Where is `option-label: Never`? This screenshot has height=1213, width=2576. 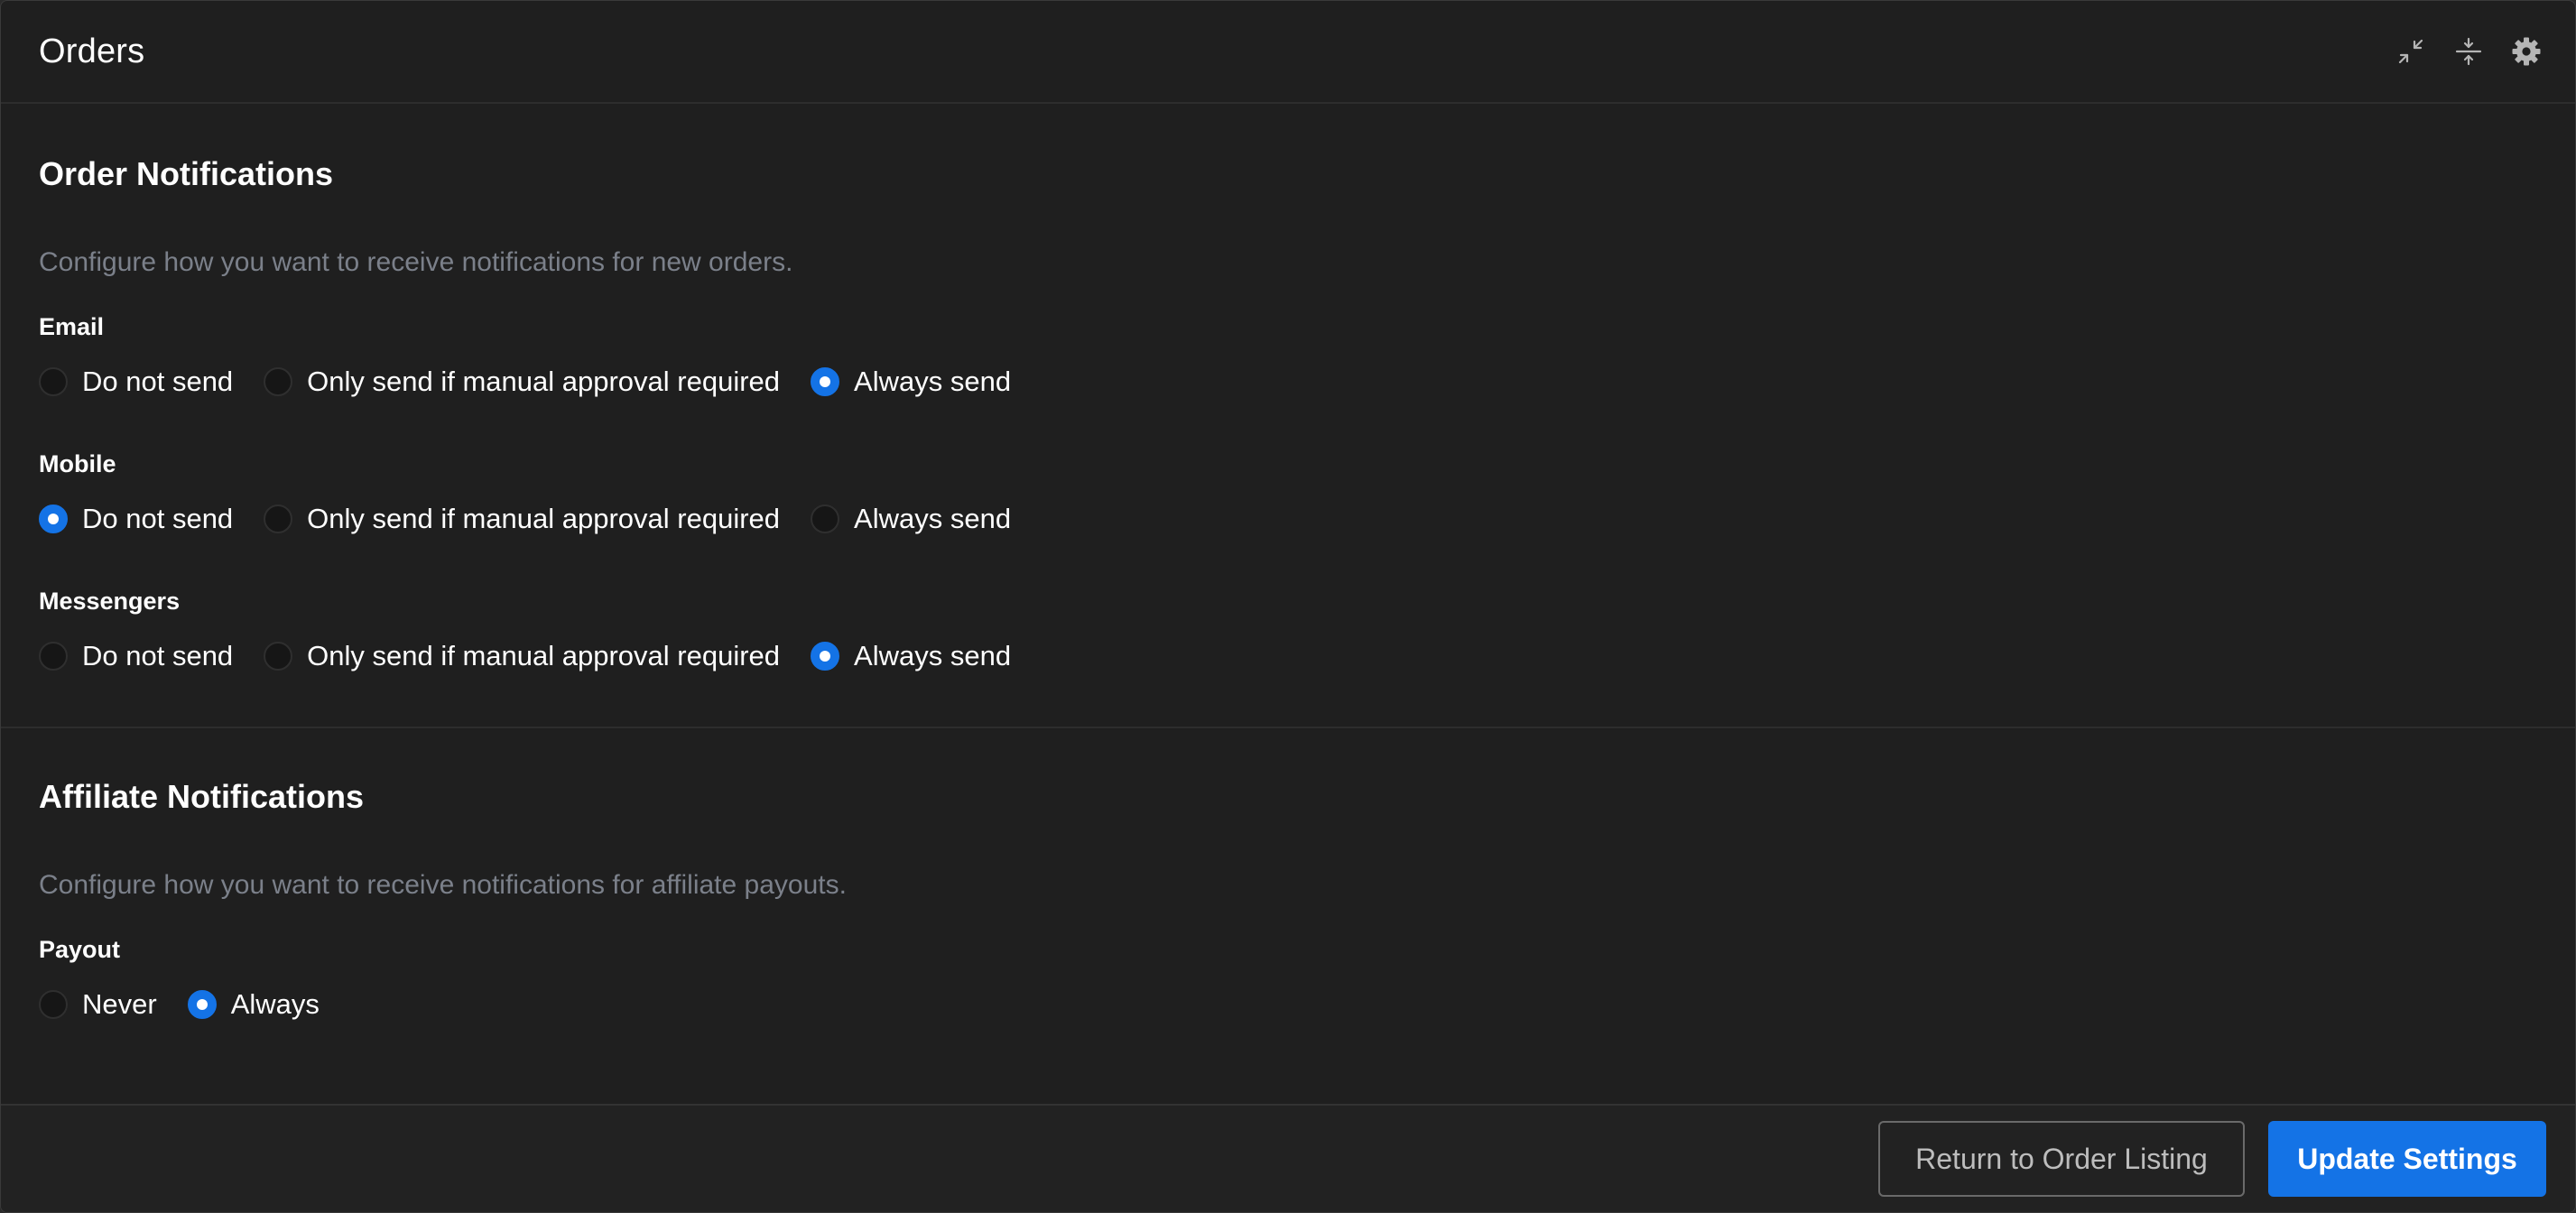
option-label: Never is located at coordinates (120, 1004).